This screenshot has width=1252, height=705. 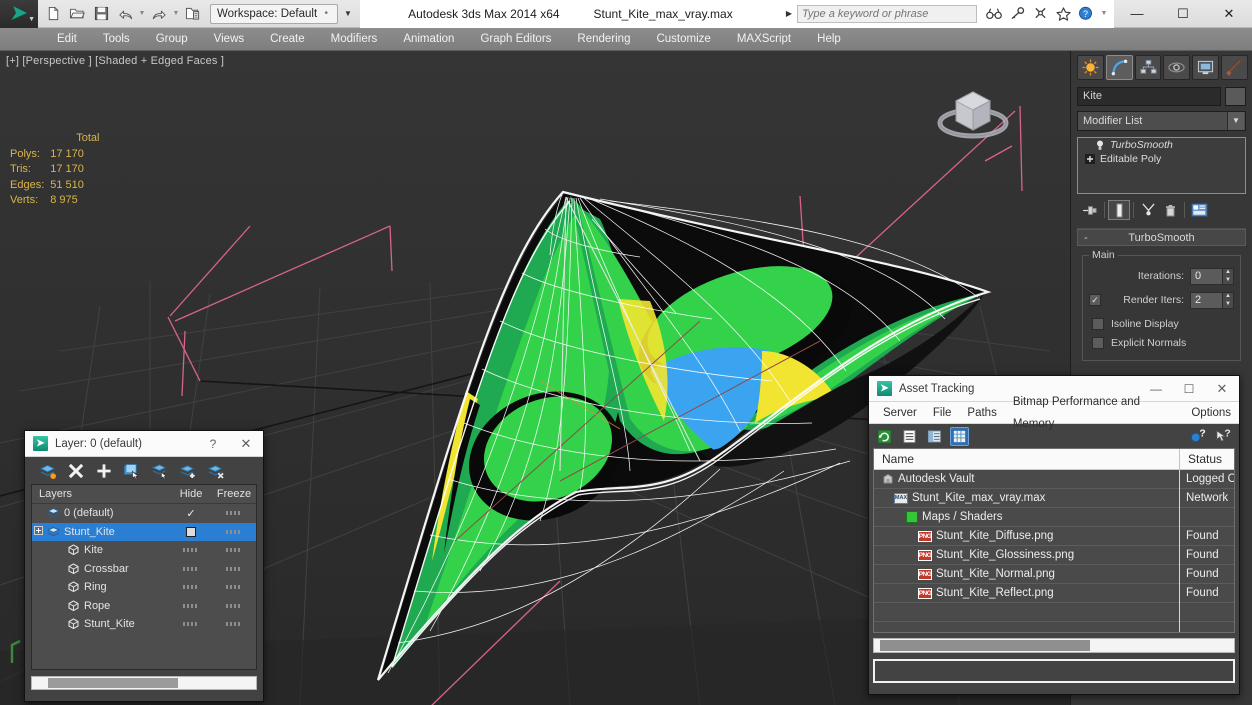 I want to click on utilities-tab, so click(x=1234, y=67).